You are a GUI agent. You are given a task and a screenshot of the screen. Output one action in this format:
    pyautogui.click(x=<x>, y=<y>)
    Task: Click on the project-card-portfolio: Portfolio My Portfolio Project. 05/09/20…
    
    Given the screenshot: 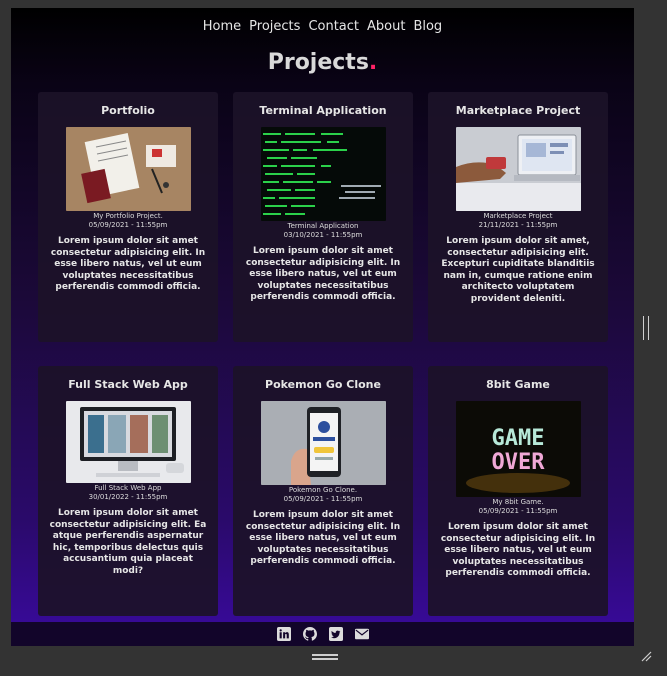 What is the action you would take?
    pyautogui.click(x=128, y=217)
    